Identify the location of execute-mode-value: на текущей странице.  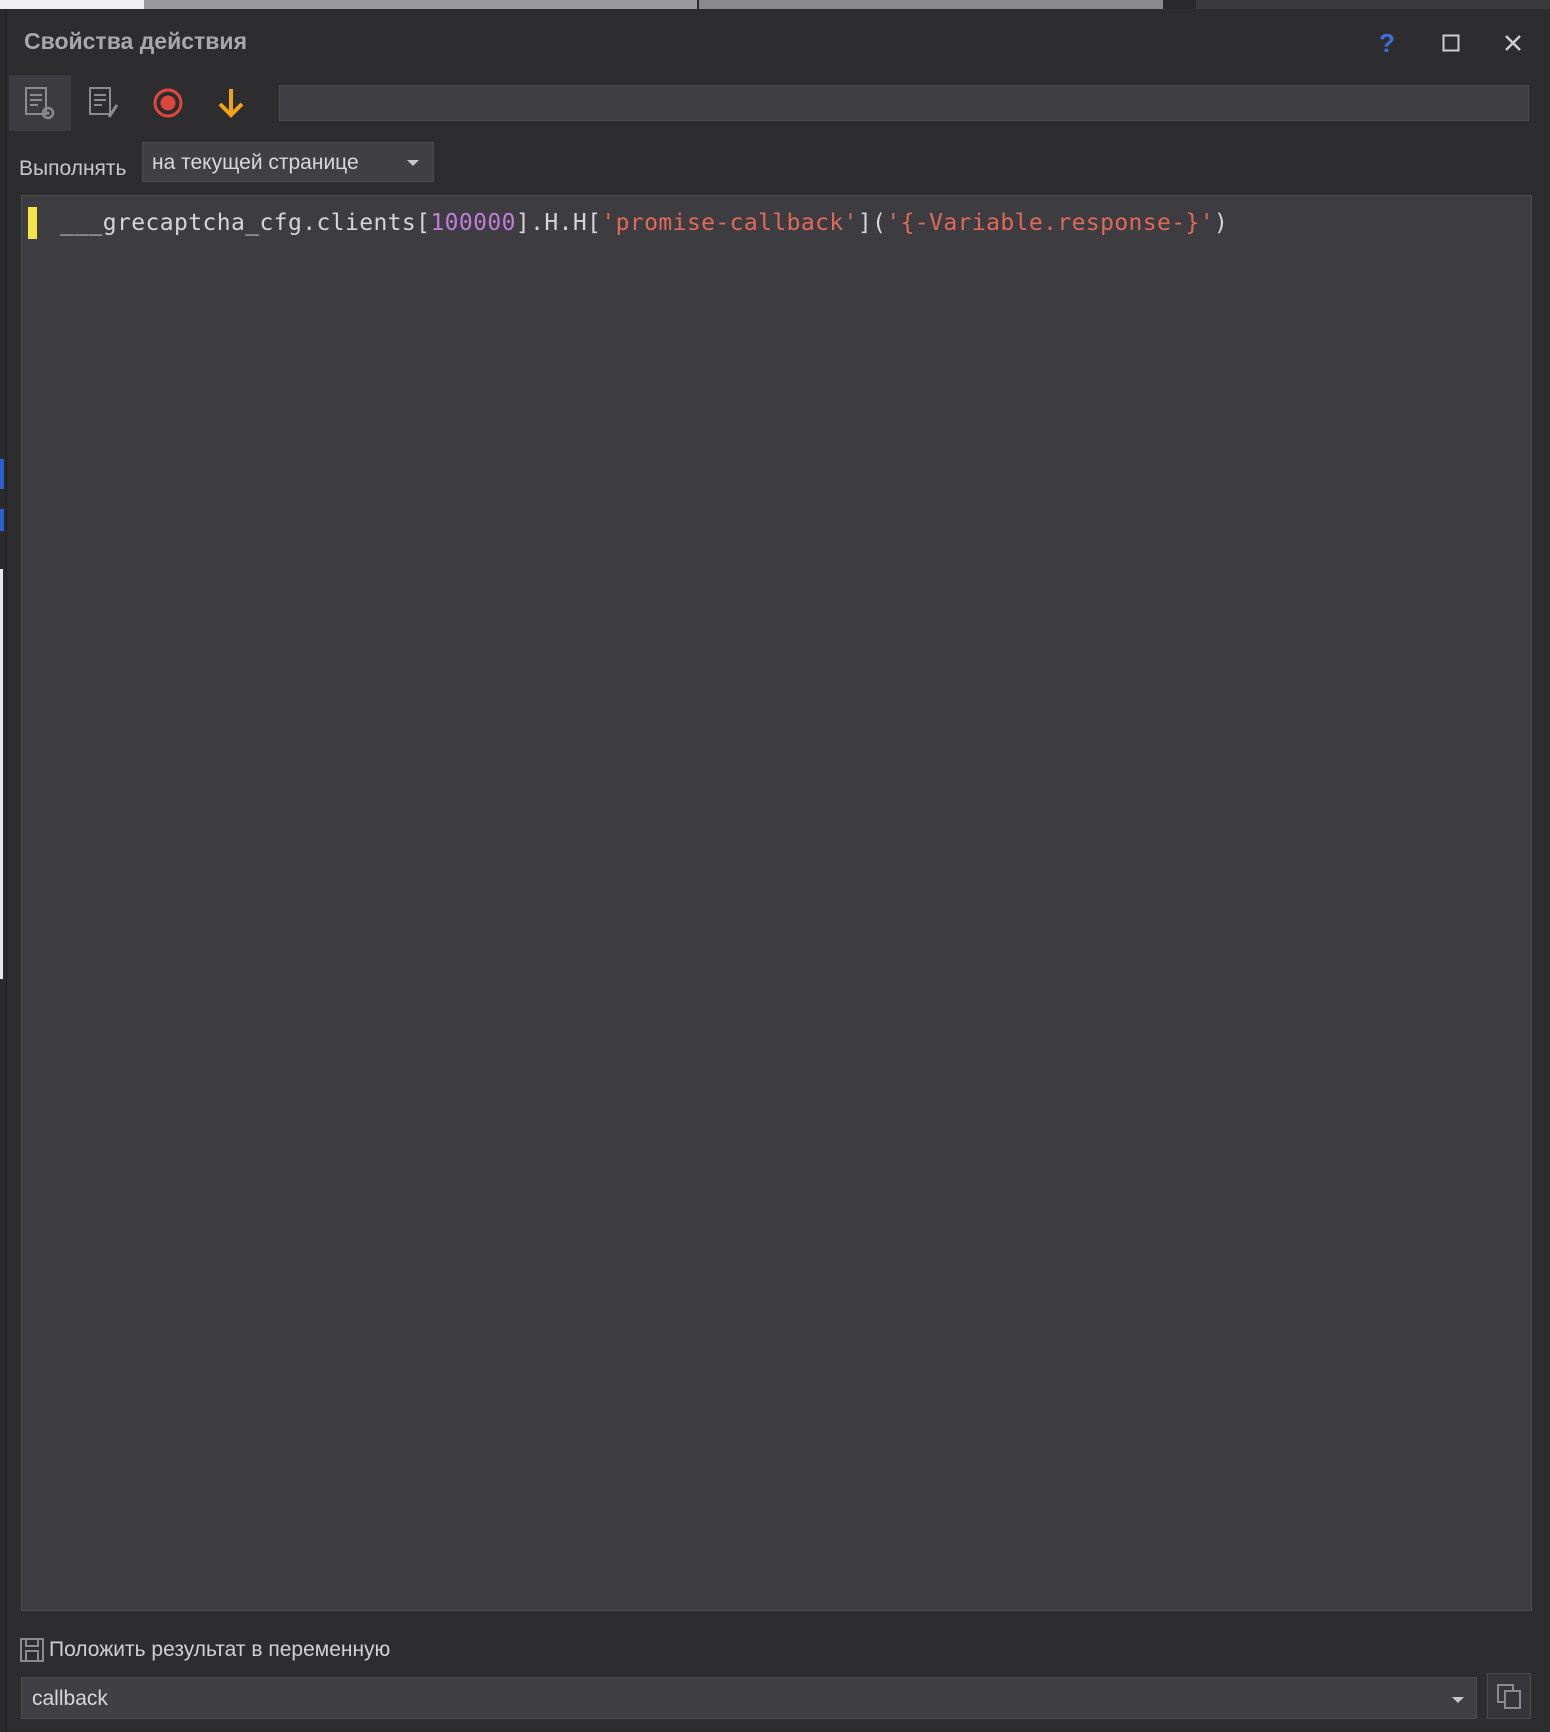
(255, 162).